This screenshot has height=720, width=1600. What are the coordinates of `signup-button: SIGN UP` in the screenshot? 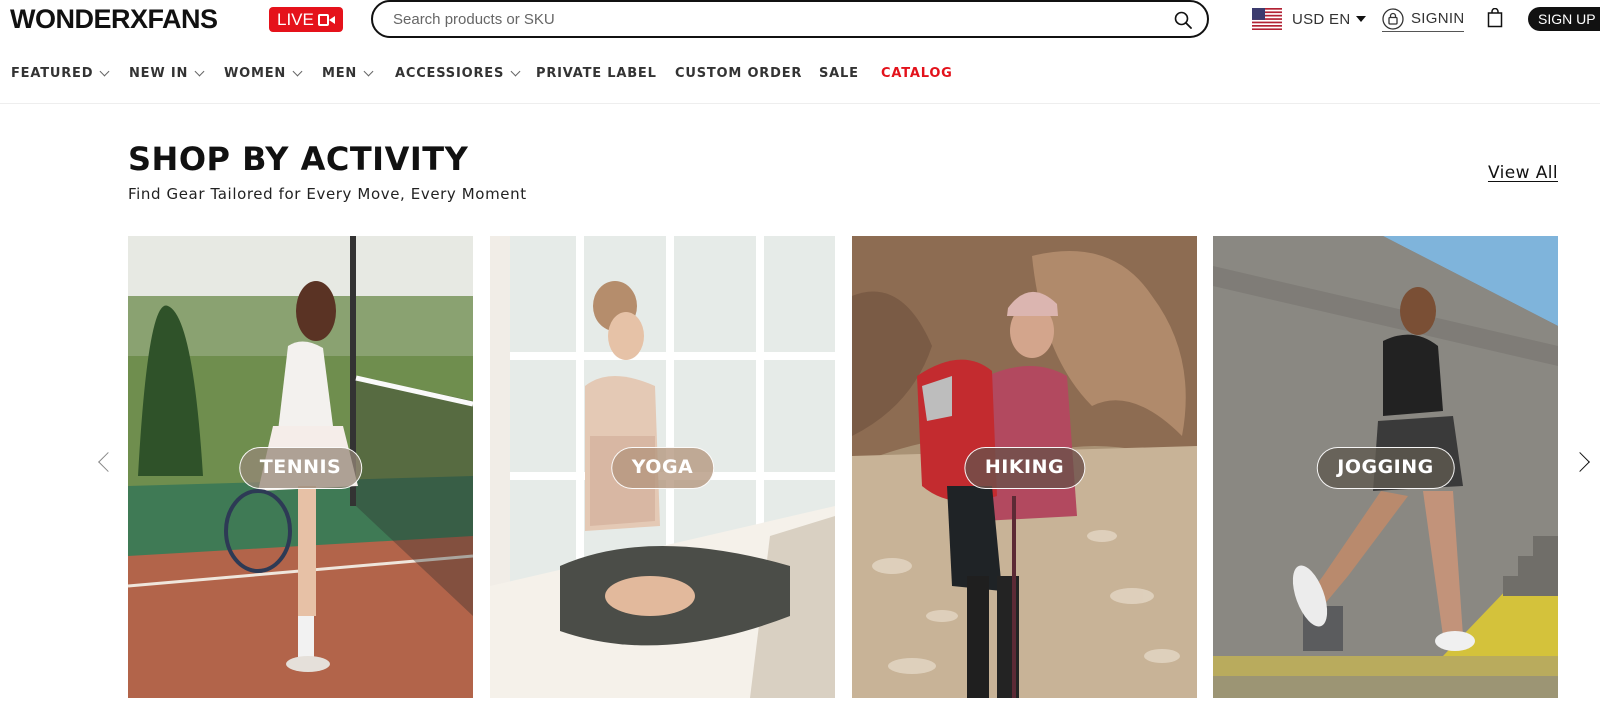 It's located at (1564, 19).